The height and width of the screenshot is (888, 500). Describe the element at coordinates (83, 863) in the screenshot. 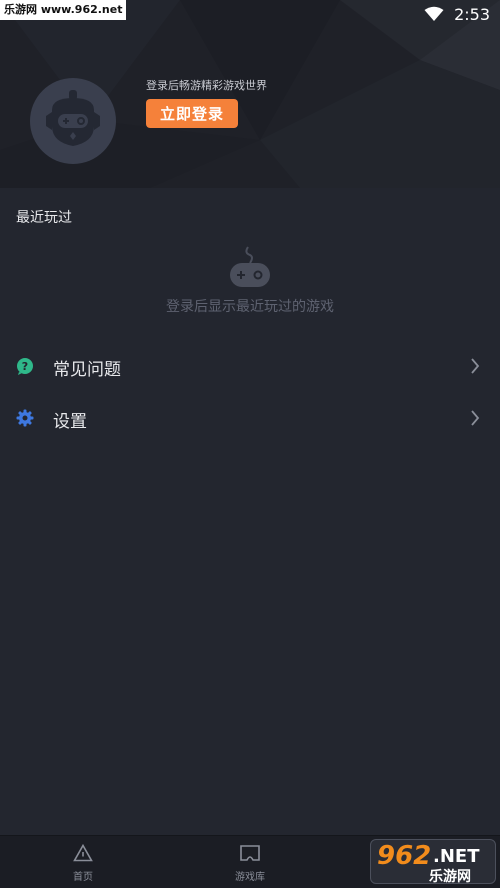

I see `nav-tab-home: 首页` at that location.